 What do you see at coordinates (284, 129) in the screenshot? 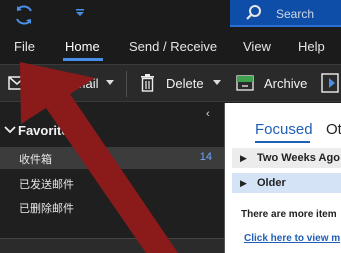
I see `tab-focused: Focused` at bounding box center [284, 129].